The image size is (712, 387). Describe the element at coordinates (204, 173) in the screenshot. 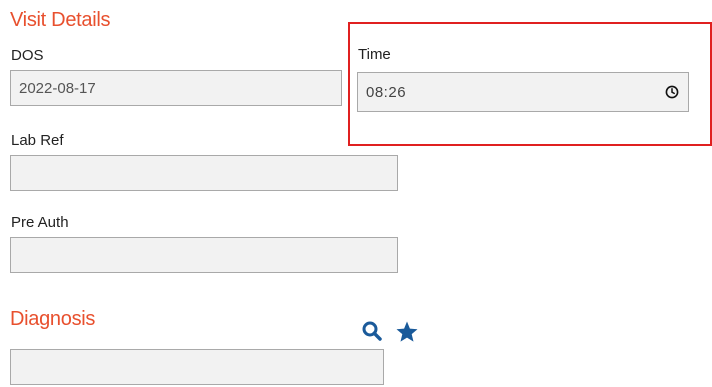

I see `lab-ref-input` at that location.